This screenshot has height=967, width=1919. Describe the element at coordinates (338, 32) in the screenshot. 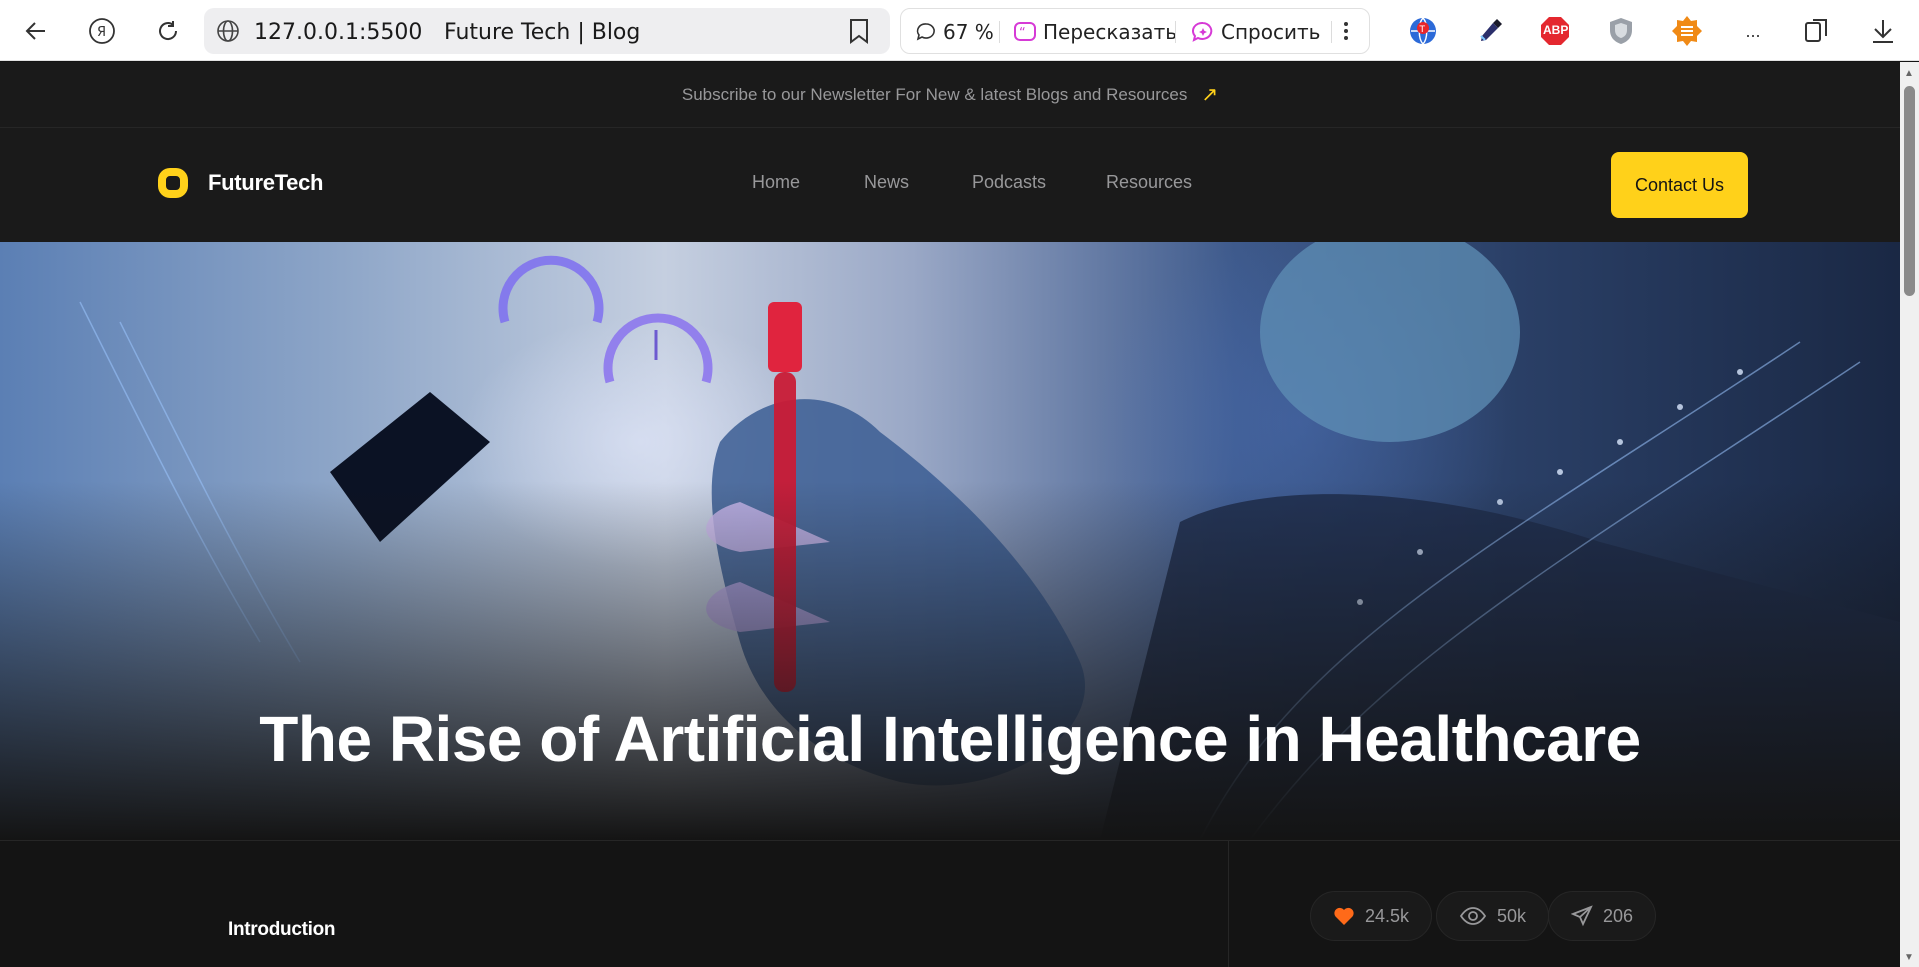

I see `url-text: 127.0.0.1:5500` at that location.